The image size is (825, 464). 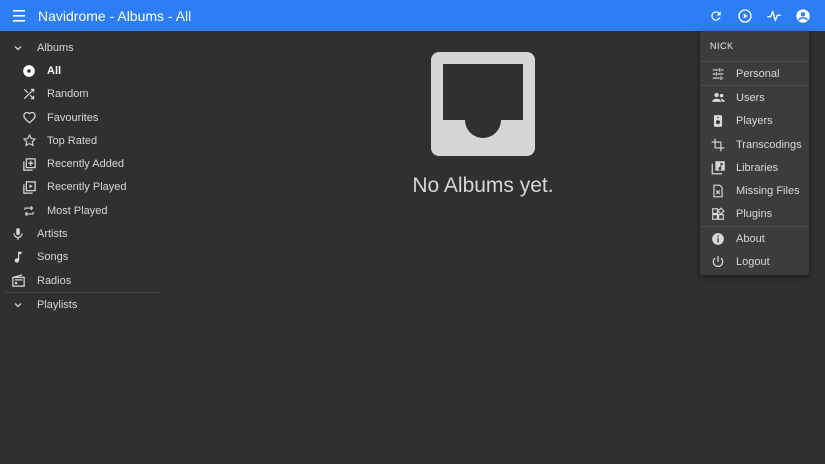 I want to click on sidebar-item-top-rated: Top Rated, so click(x=80, y=140).